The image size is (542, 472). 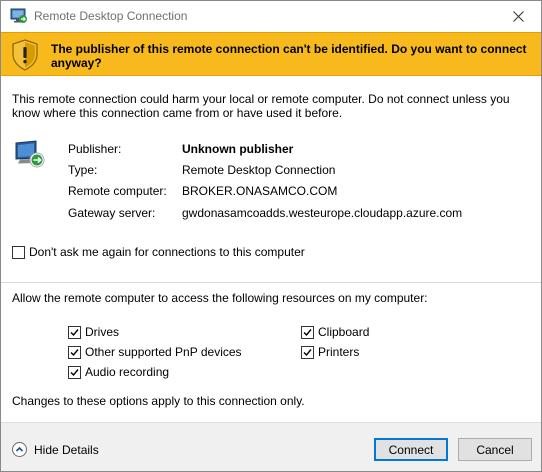 I want to click on remote-computer-value: BROKER.ONASAMCO.COM, so click(x=260, y=191).